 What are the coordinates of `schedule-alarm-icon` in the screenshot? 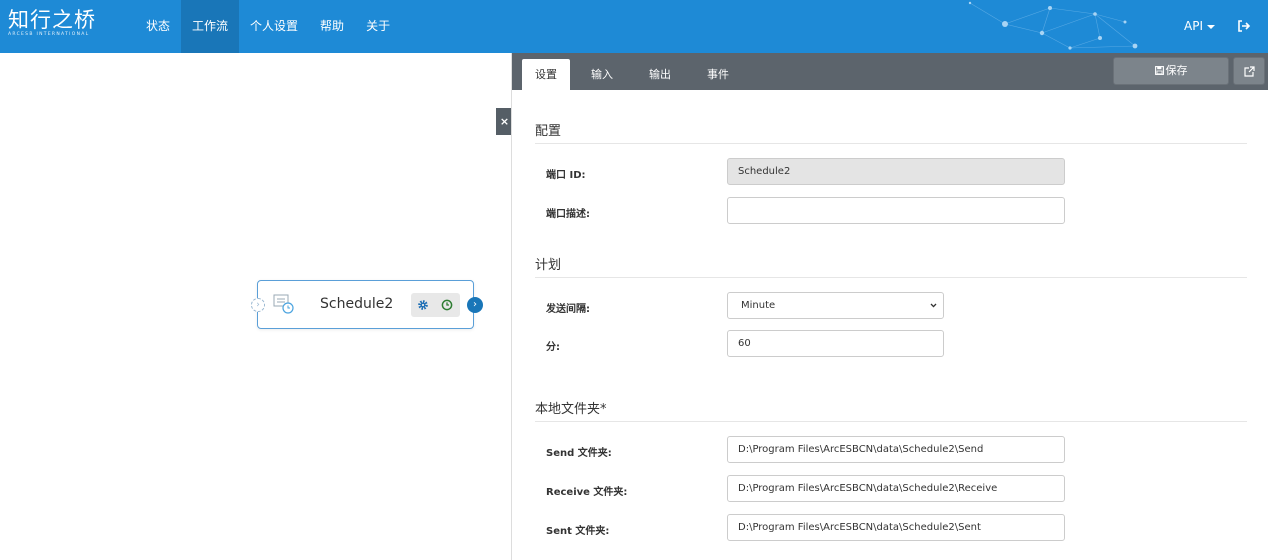 It's located at (283, 304).